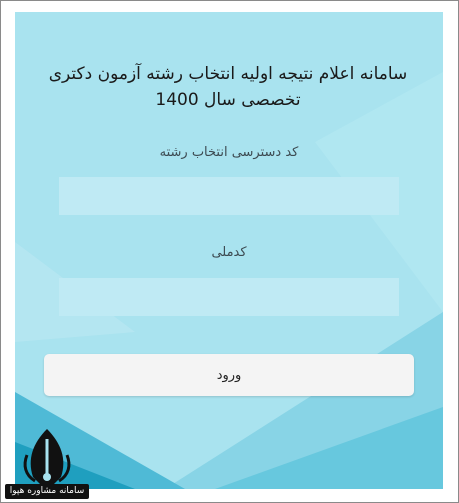 This screenshot has width=459, height=503. What do you see at coordinates (229, 297) in the screenshot?
I see `national-code-input` at bounding box center [229, 297].